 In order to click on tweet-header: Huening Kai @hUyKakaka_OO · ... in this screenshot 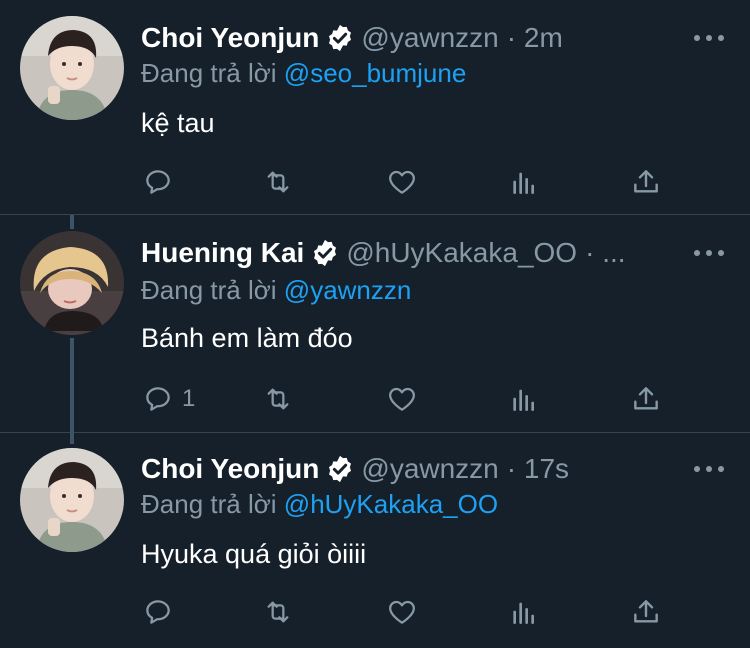, I will do `click(383, 253)`.